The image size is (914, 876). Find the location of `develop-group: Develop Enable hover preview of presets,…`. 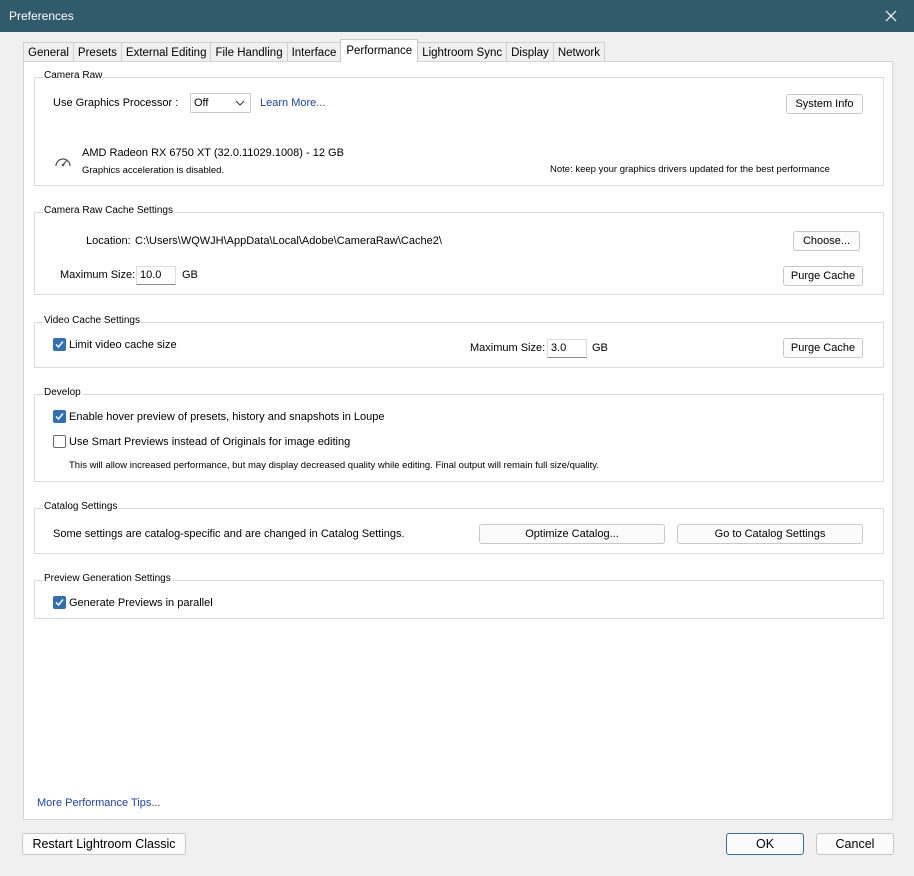

develop-group: Develop Enable hover preview of presets,… is located at coordinates (459, 434).